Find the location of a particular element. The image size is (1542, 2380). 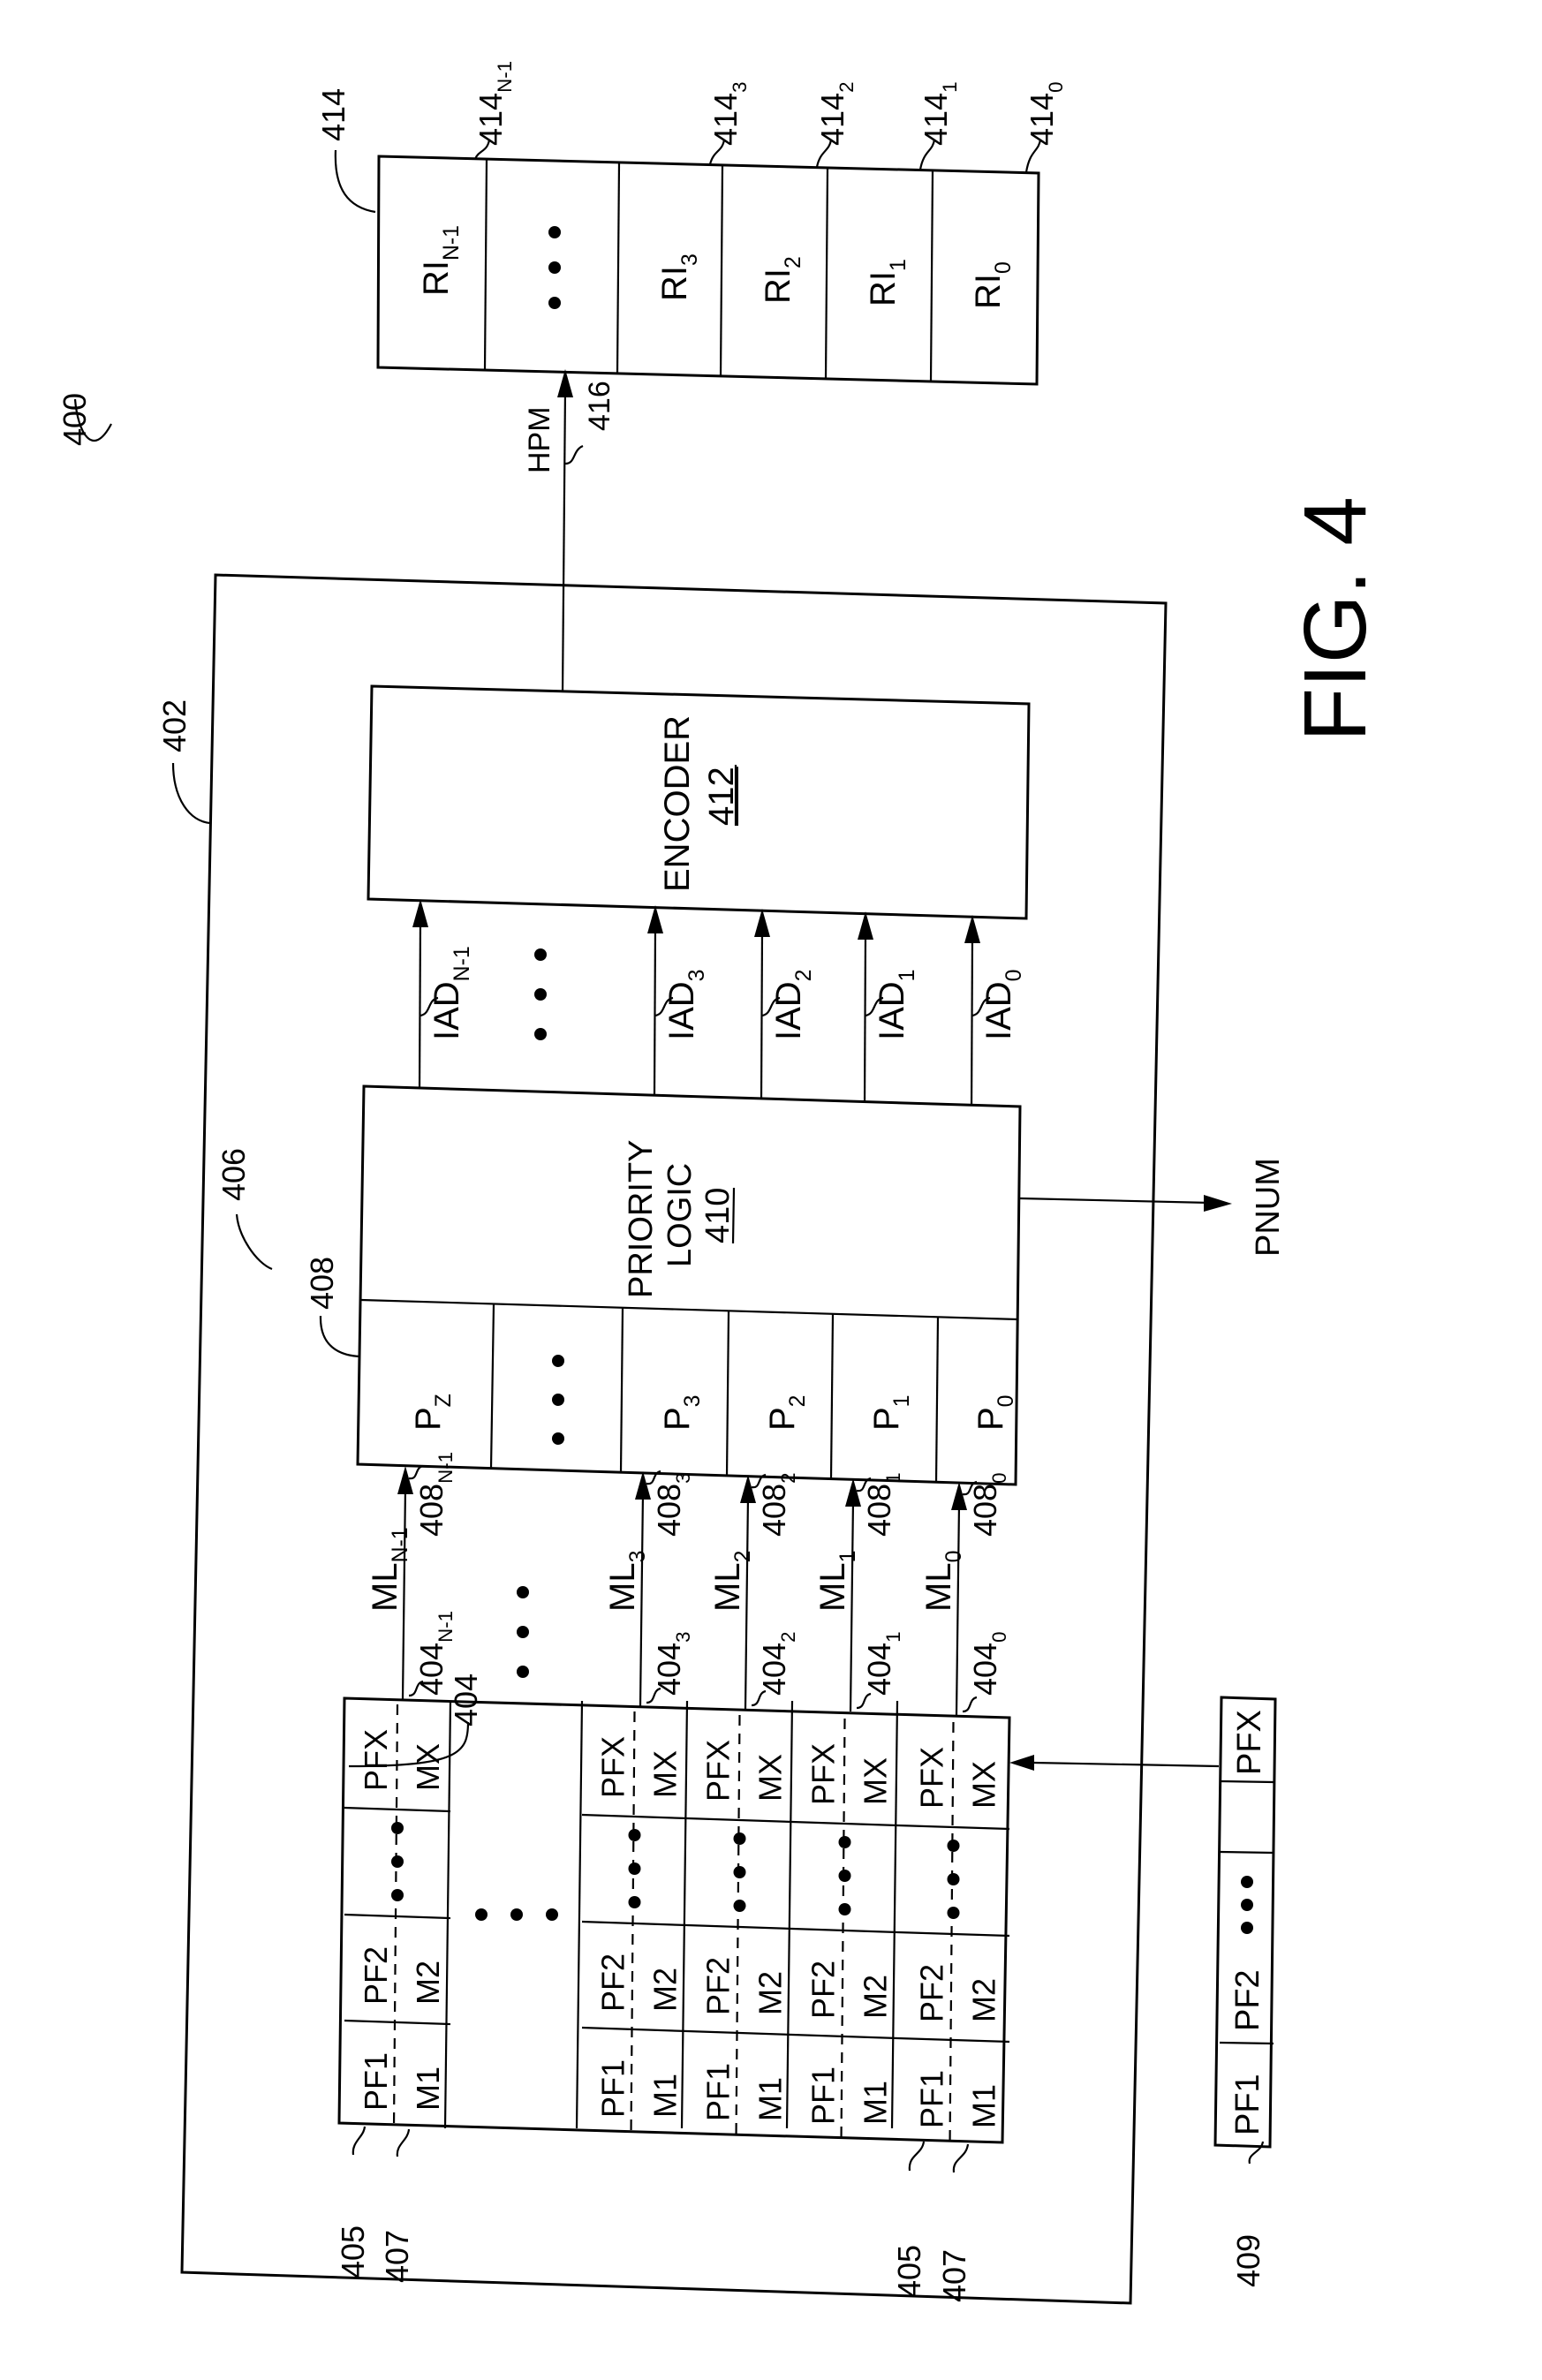

ref-402: 402 is located at coordinates (174, 725).